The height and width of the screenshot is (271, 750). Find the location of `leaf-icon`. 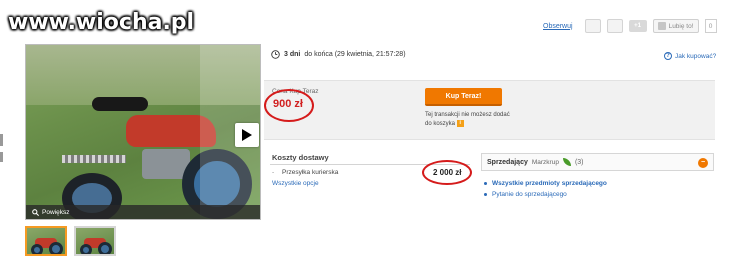

leaf-icon is located at coordinates (566, 162).